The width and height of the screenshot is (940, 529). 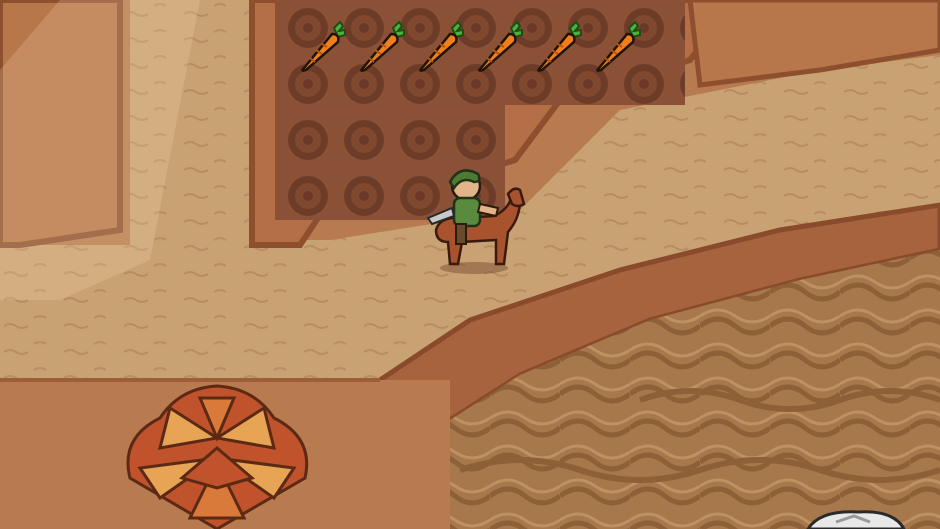 I want to click on carrot-meter, so click(x=470, y=48).